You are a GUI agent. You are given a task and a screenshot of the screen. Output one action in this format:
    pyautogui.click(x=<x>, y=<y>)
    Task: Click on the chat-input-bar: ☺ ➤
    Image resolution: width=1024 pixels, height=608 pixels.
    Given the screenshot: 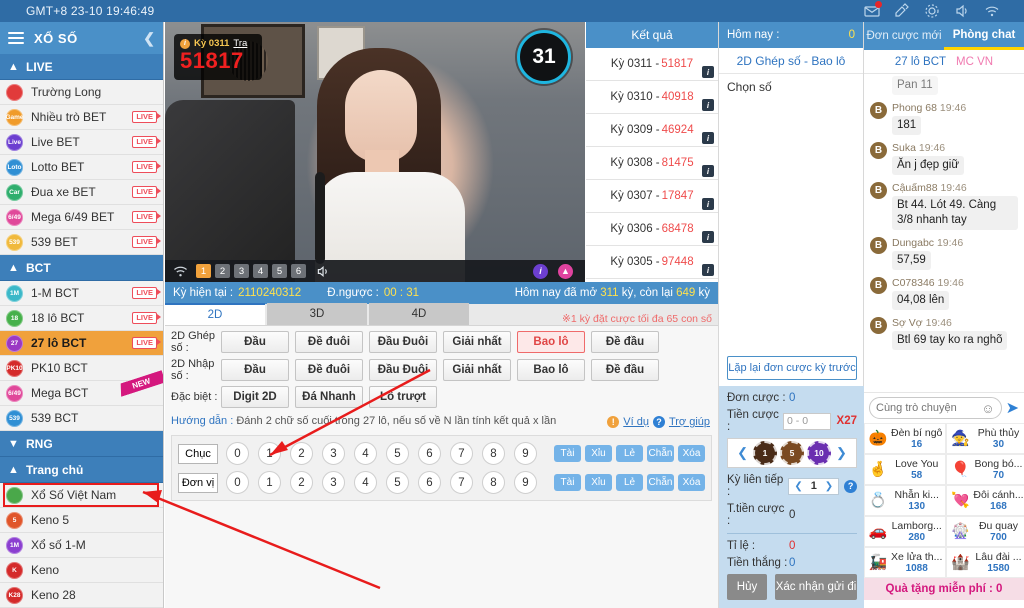 What is the action you would take?
    pyautogui.click(x=944, y=407)
    